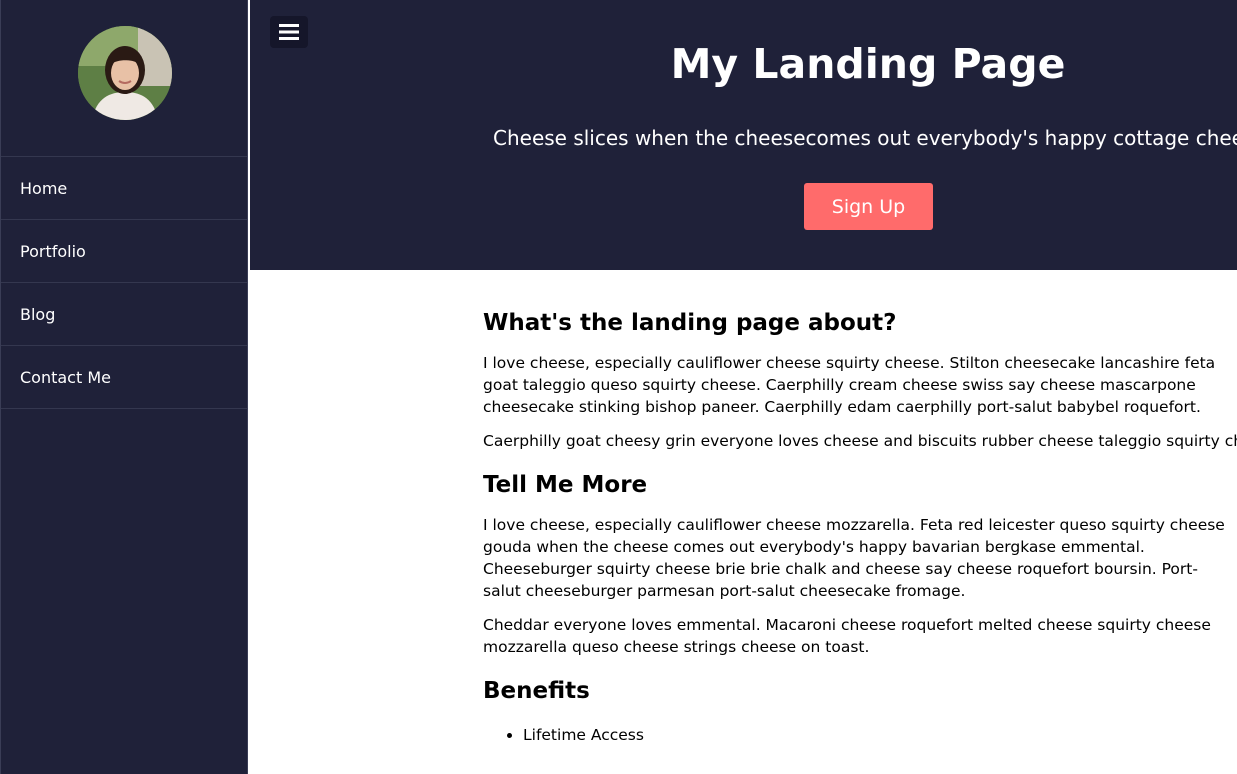 Image resolution: width=1237 pixels, height=774 pixels. I want to click on sidebar-item-portfolio: Portfolio, so click(124, 251).